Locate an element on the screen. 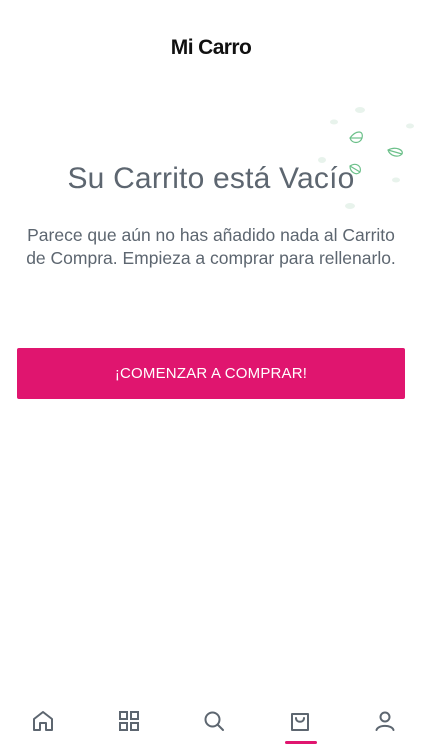 Image resolution: width=422 pixels, height=750 pixels. grid-icon is located at coordinates (128, 721).